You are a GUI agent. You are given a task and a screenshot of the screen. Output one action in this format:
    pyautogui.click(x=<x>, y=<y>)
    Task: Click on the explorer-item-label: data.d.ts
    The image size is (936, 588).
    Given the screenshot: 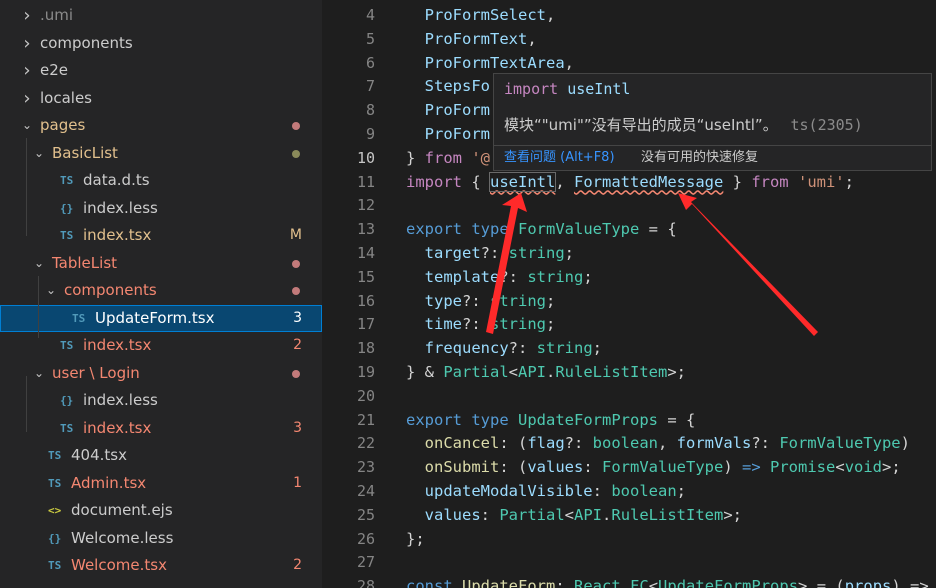 What is the action you would take?
    pyautogui.click(x=116, y=180)
    